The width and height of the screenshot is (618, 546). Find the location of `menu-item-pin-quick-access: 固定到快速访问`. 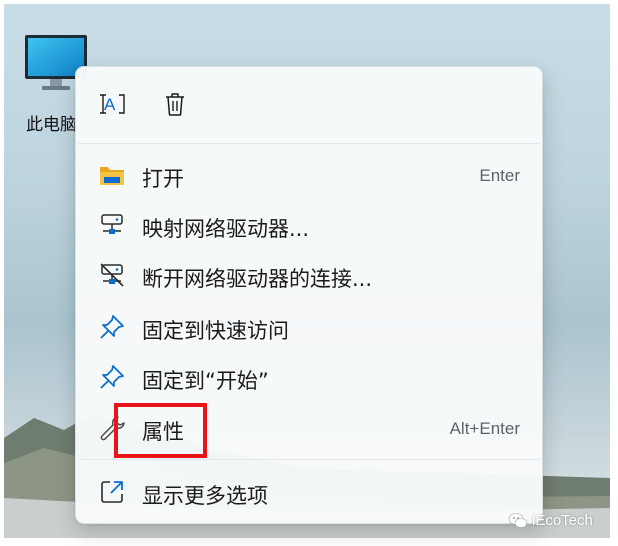

menu-item-pin-quick-access: 固定到快速访问 is located at coordinates (309, 327).